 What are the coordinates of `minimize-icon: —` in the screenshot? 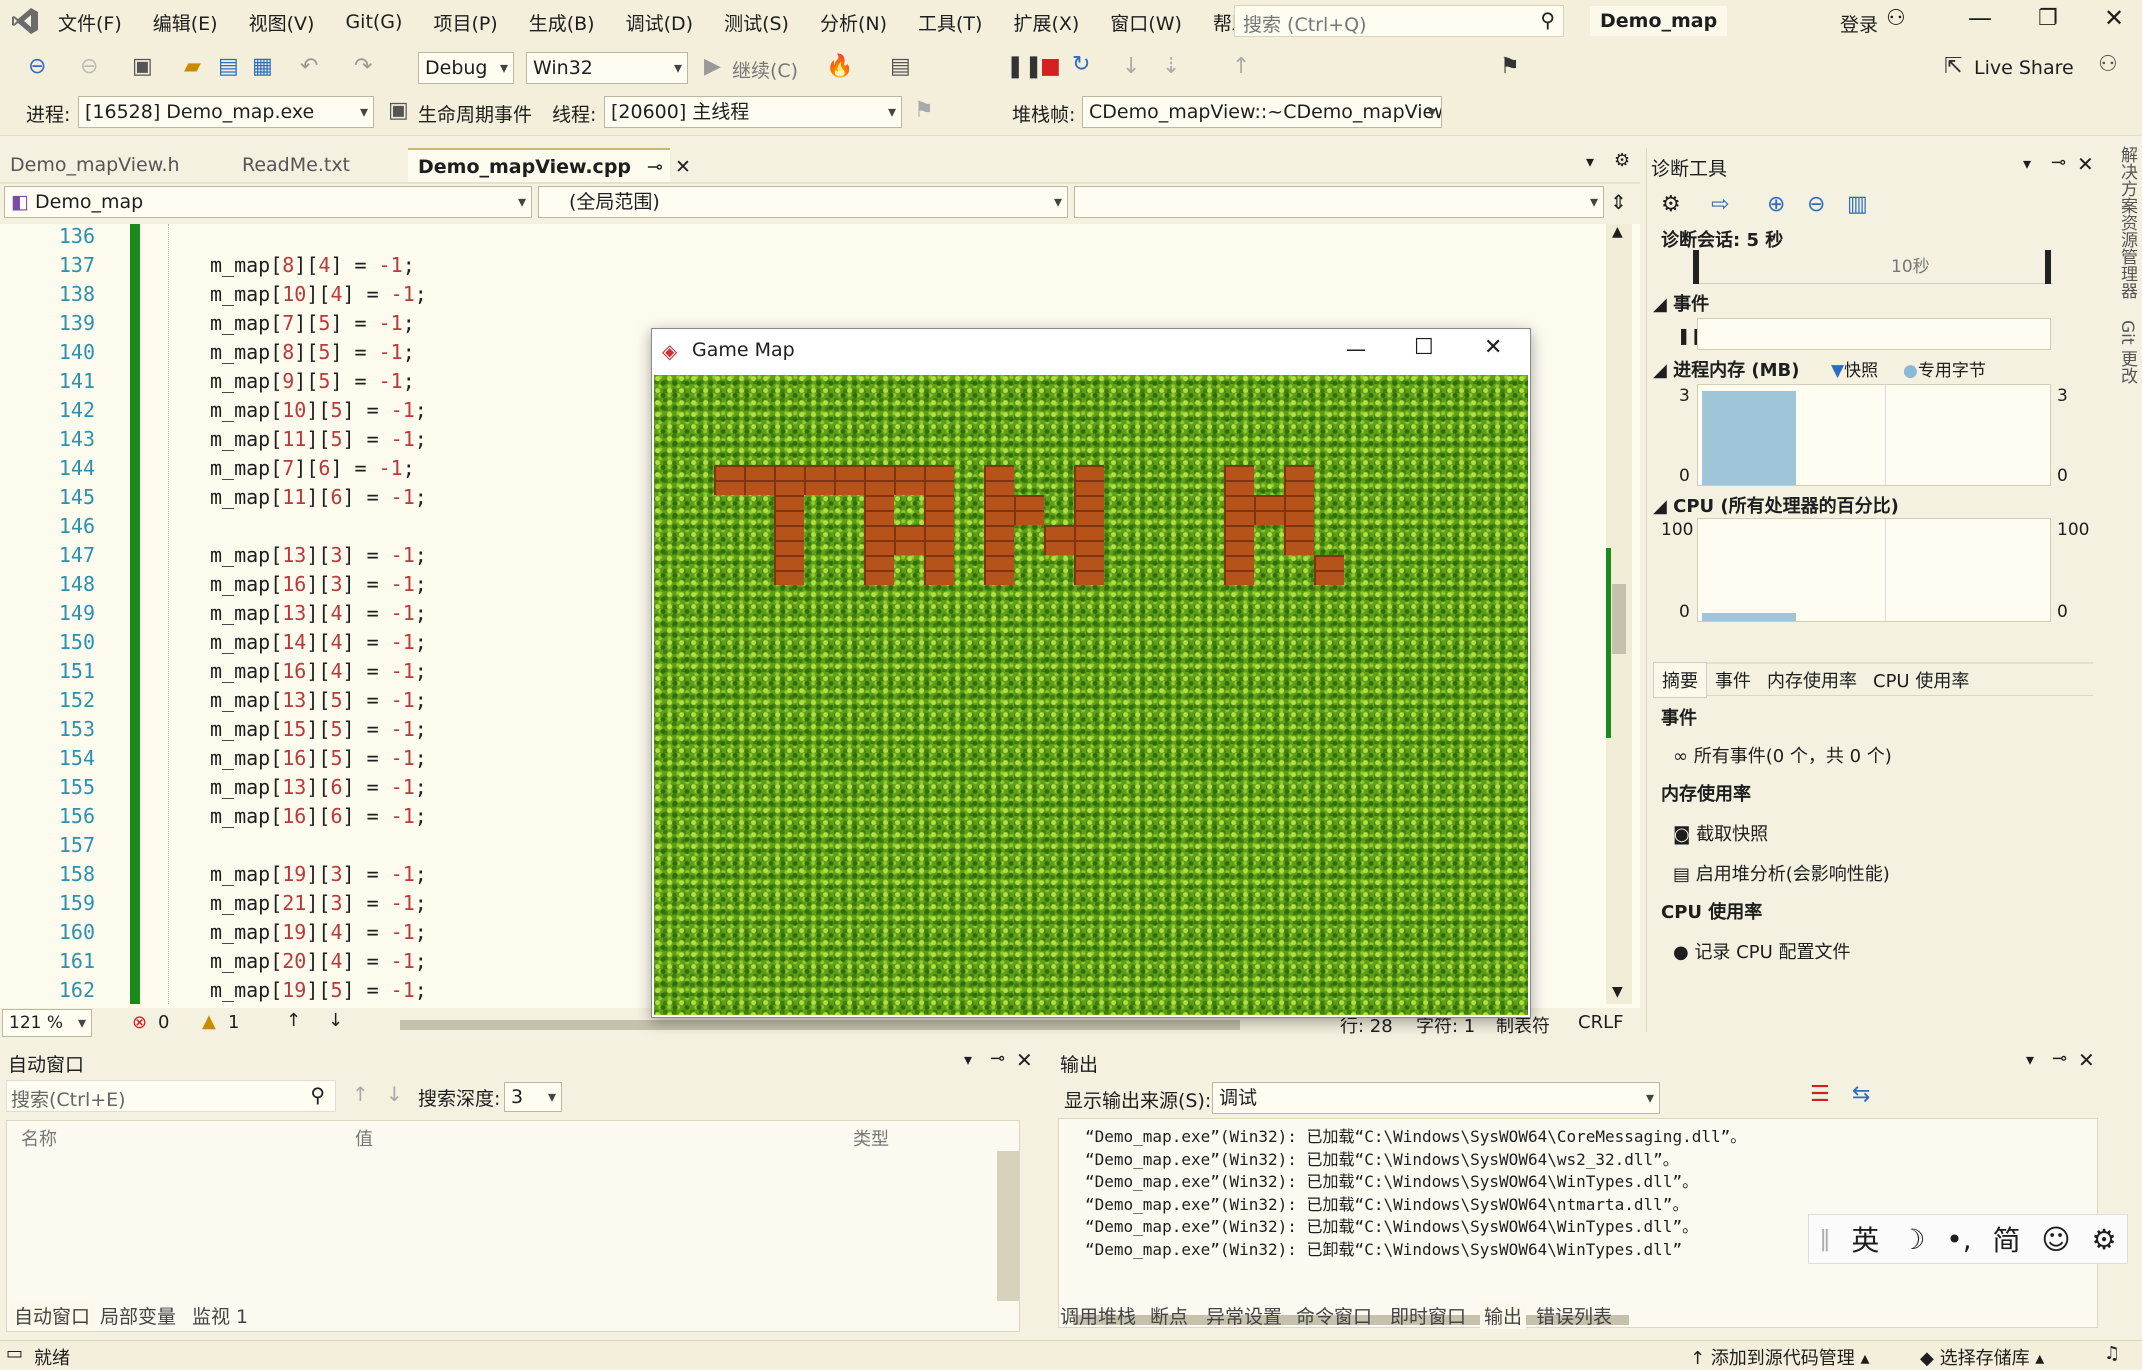 It's located at (1980, 18).